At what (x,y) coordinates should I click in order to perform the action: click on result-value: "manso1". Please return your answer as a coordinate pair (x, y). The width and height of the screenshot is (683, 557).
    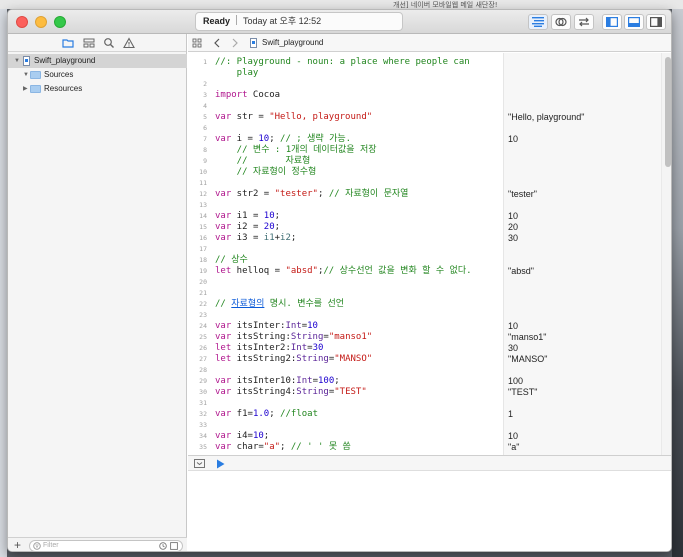
    Looking at the image, I should click on (527, 337).